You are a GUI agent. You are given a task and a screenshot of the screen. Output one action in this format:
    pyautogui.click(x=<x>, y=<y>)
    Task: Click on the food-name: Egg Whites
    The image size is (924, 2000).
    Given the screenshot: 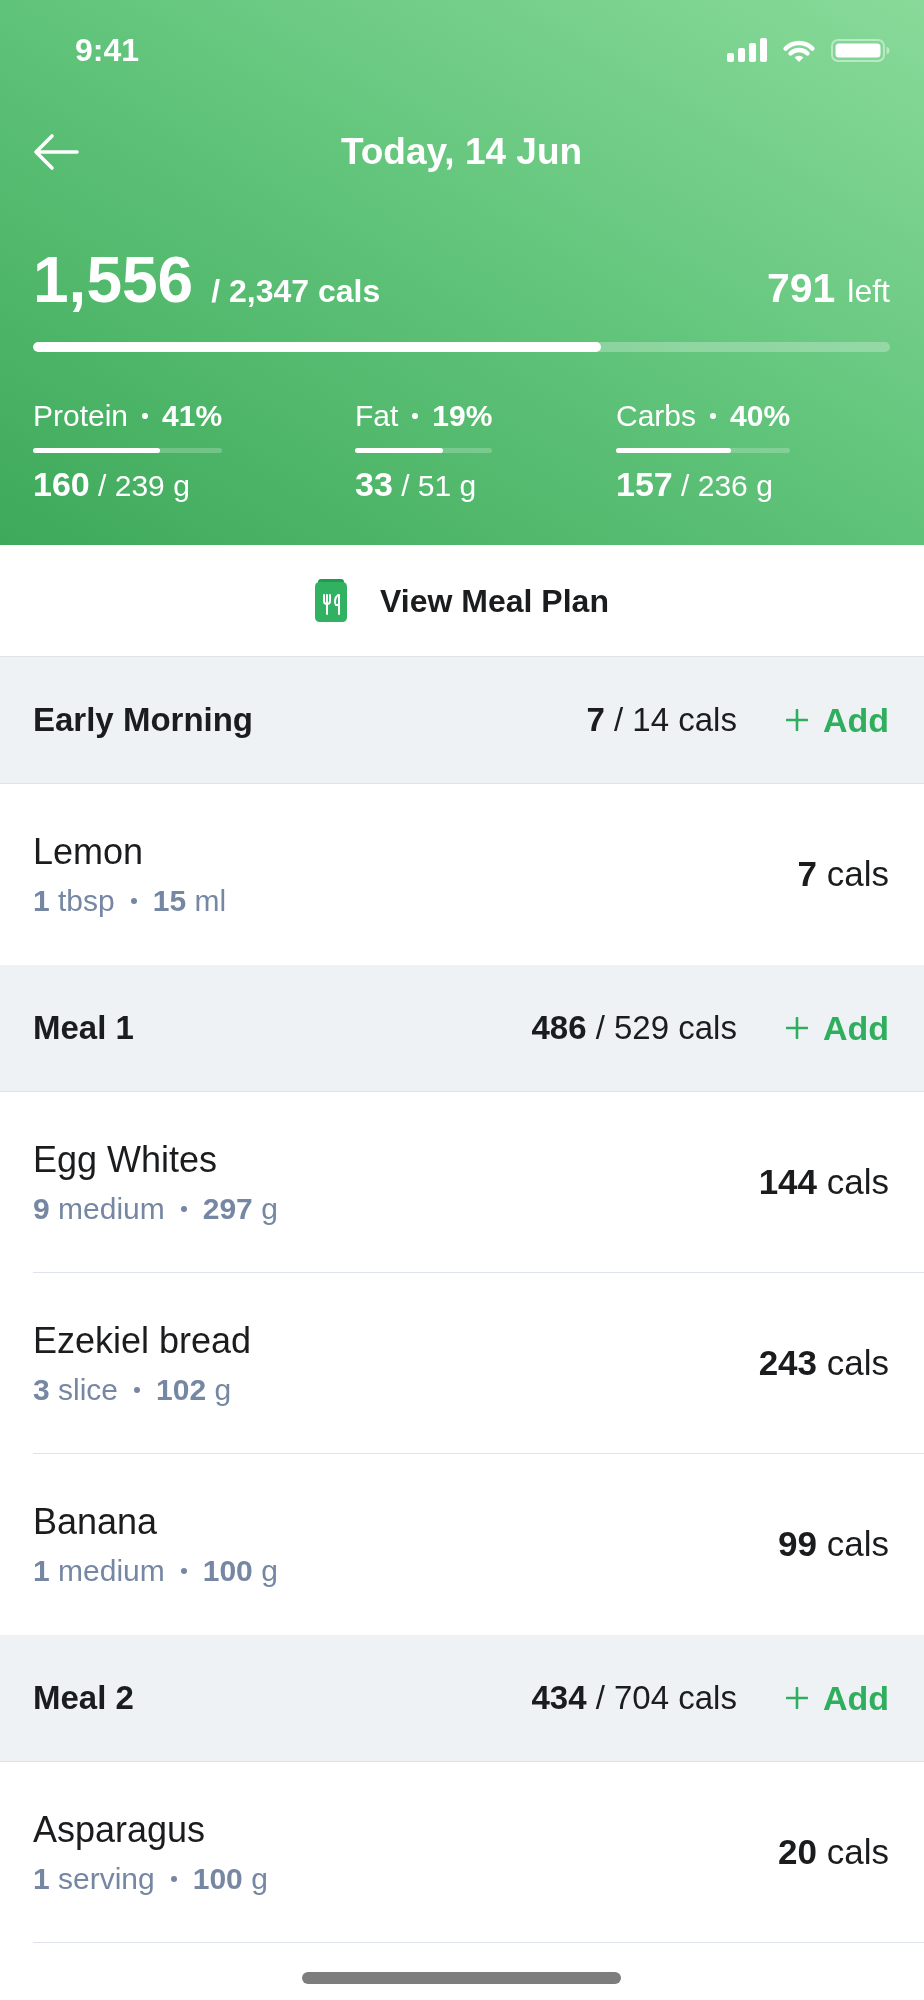 What is the action you would take?
    pyautogui.click(x=126, y=1159)
    